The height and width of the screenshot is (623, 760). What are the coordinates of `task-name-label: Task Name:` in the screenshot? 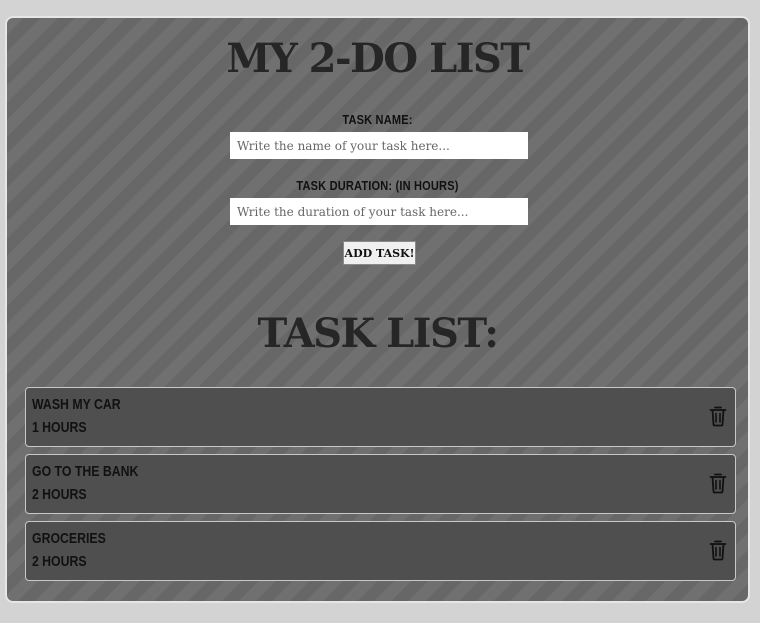 It's located at (377, 119).